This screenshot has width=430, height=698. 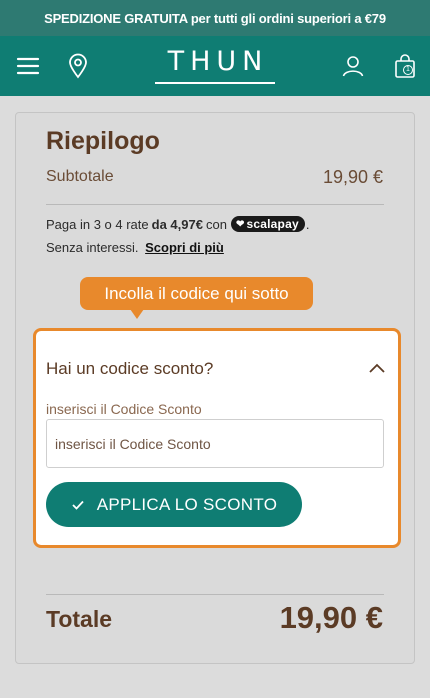 I want to click on logo-underline, so click(x=215, y=83).